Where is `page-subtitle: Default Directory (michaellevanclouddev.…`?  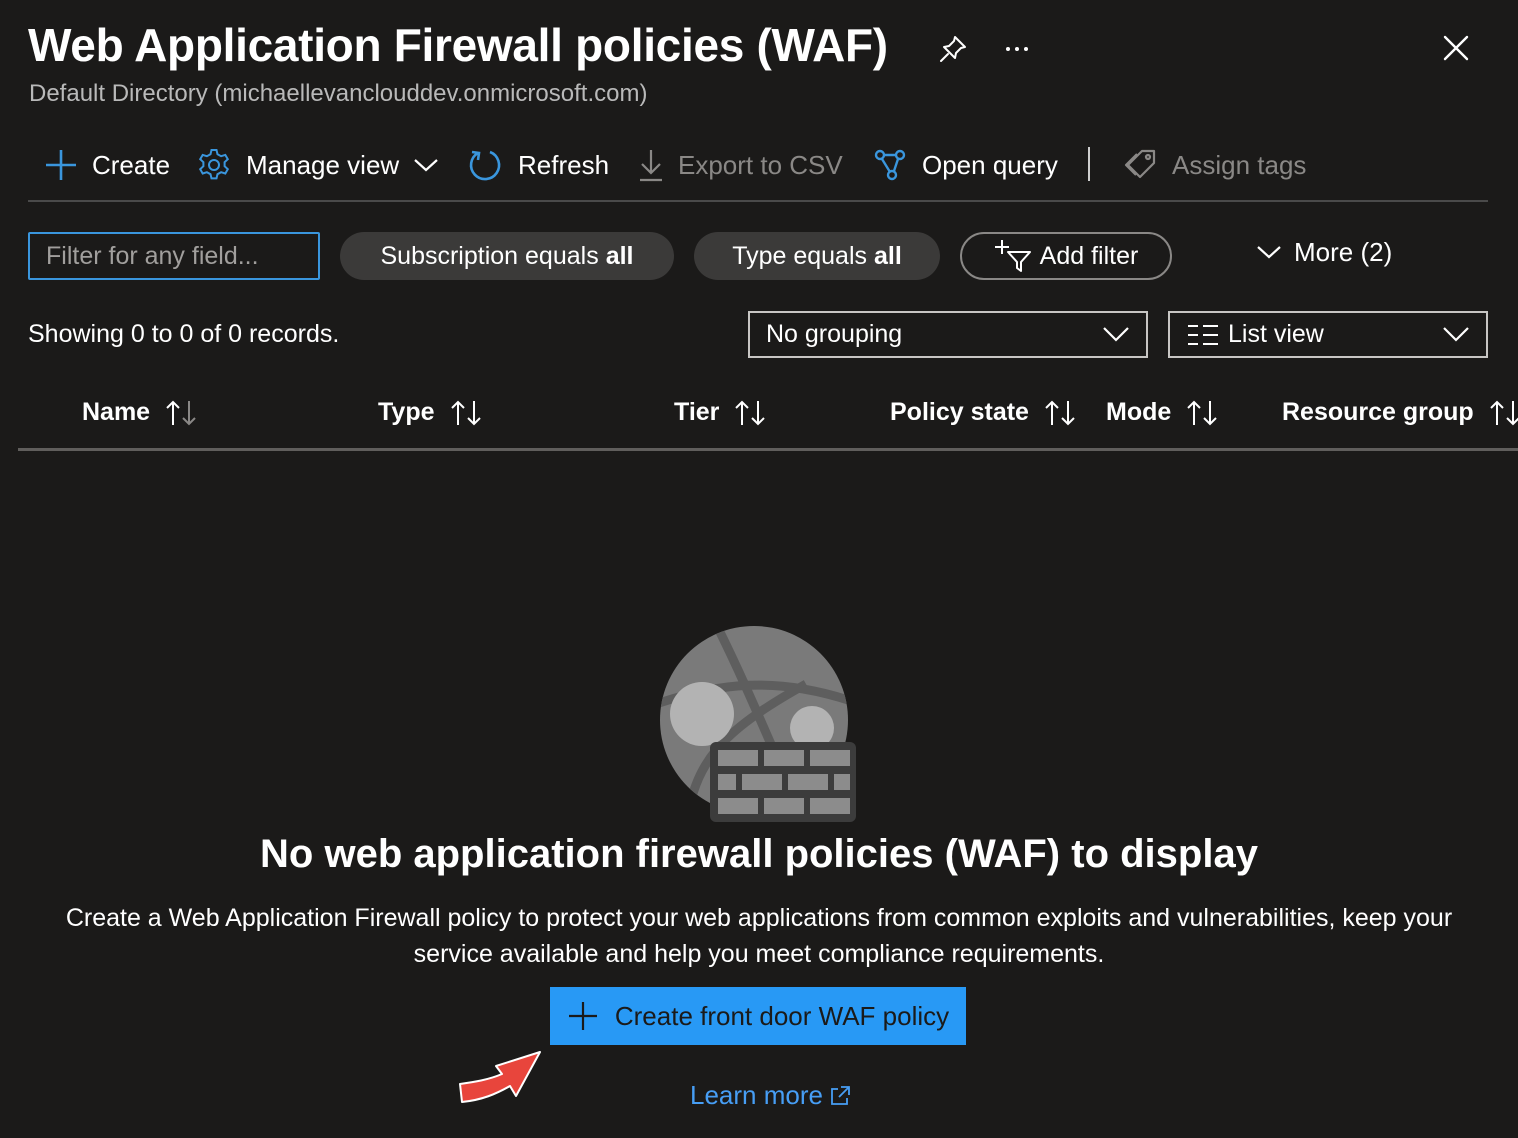
page-subtitle: Default Directory (michaellevanclouddev.… is located at coordinates (338, 93).